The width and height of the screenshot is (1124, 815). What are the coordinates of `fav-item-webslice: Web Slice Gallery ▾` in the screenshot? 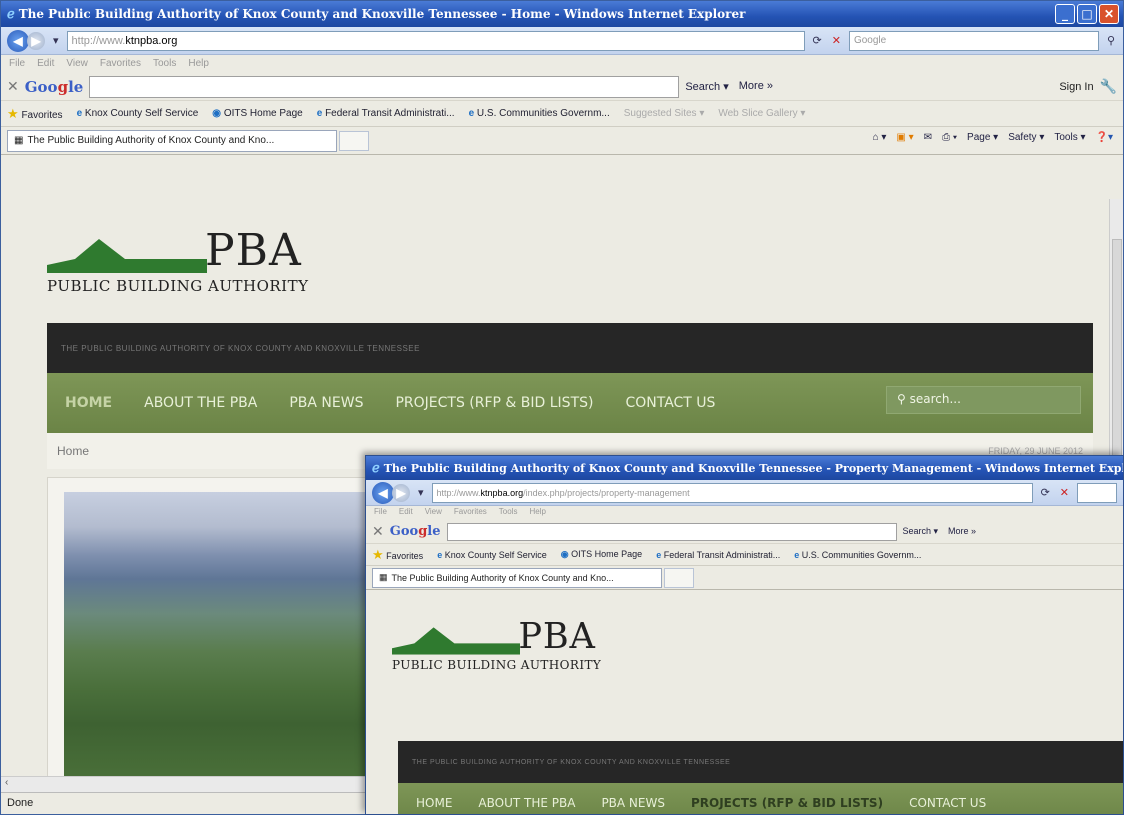 It's located at (761, 113).